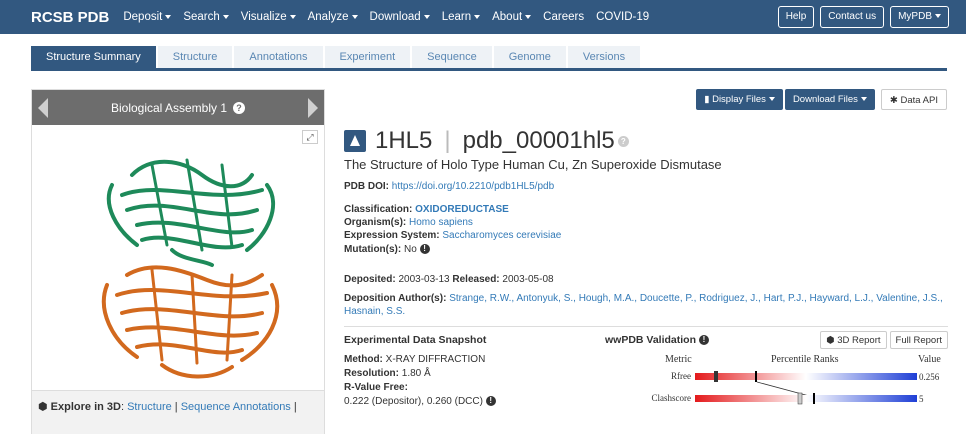  I want to click on validation-title: wwPDB Validation !, so click(657, 340).